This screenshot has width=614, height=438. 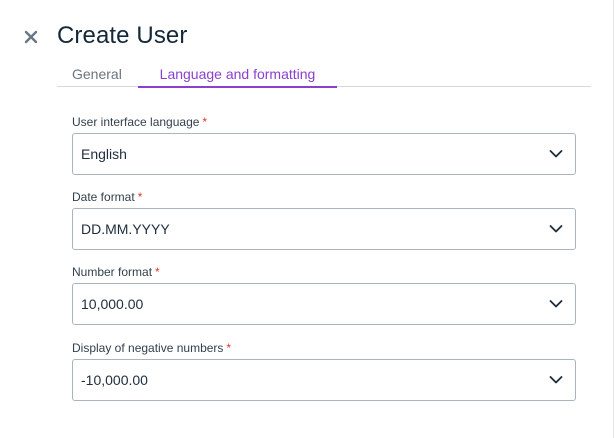 What do you see at coordinates (114, 380) in the screenshot?
I see `negative-numbers-value: -10,000.00` at bounding box center [114, 380].